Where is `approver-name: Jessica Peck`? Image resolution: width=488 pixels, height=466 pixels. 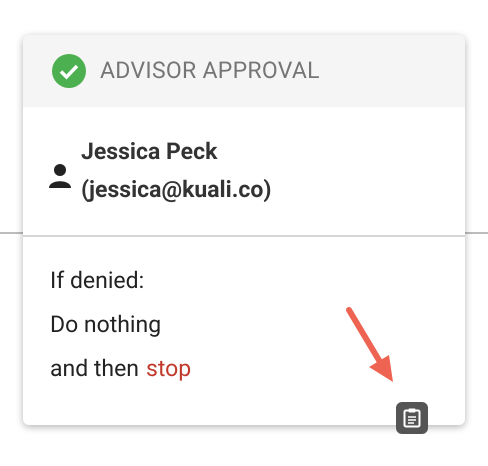
approver-name: Jessica Peck is located at coordinates (149, 152).